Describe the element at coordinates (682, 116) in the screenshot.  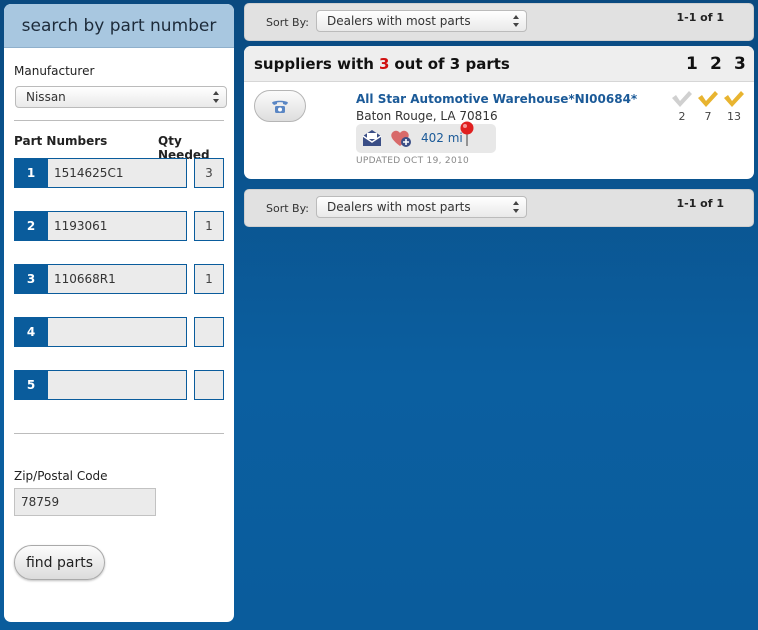
I see `part-count: 2` at that location.